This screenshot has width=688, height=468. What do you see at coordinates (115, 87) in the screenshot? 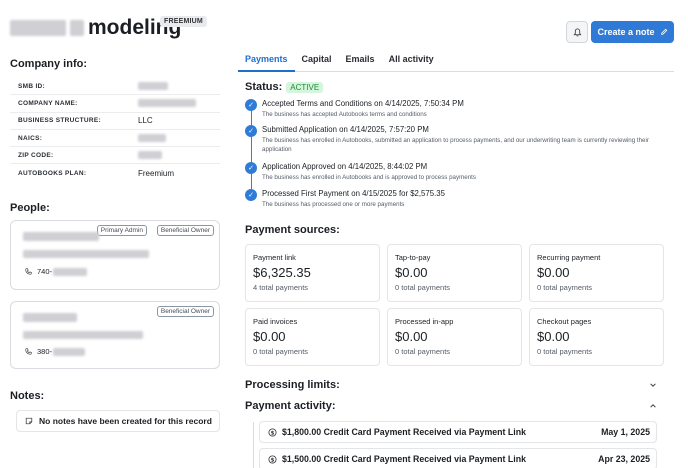
I see `info-row-smb-id: SMB ID:` at bounding box center [115, 87].